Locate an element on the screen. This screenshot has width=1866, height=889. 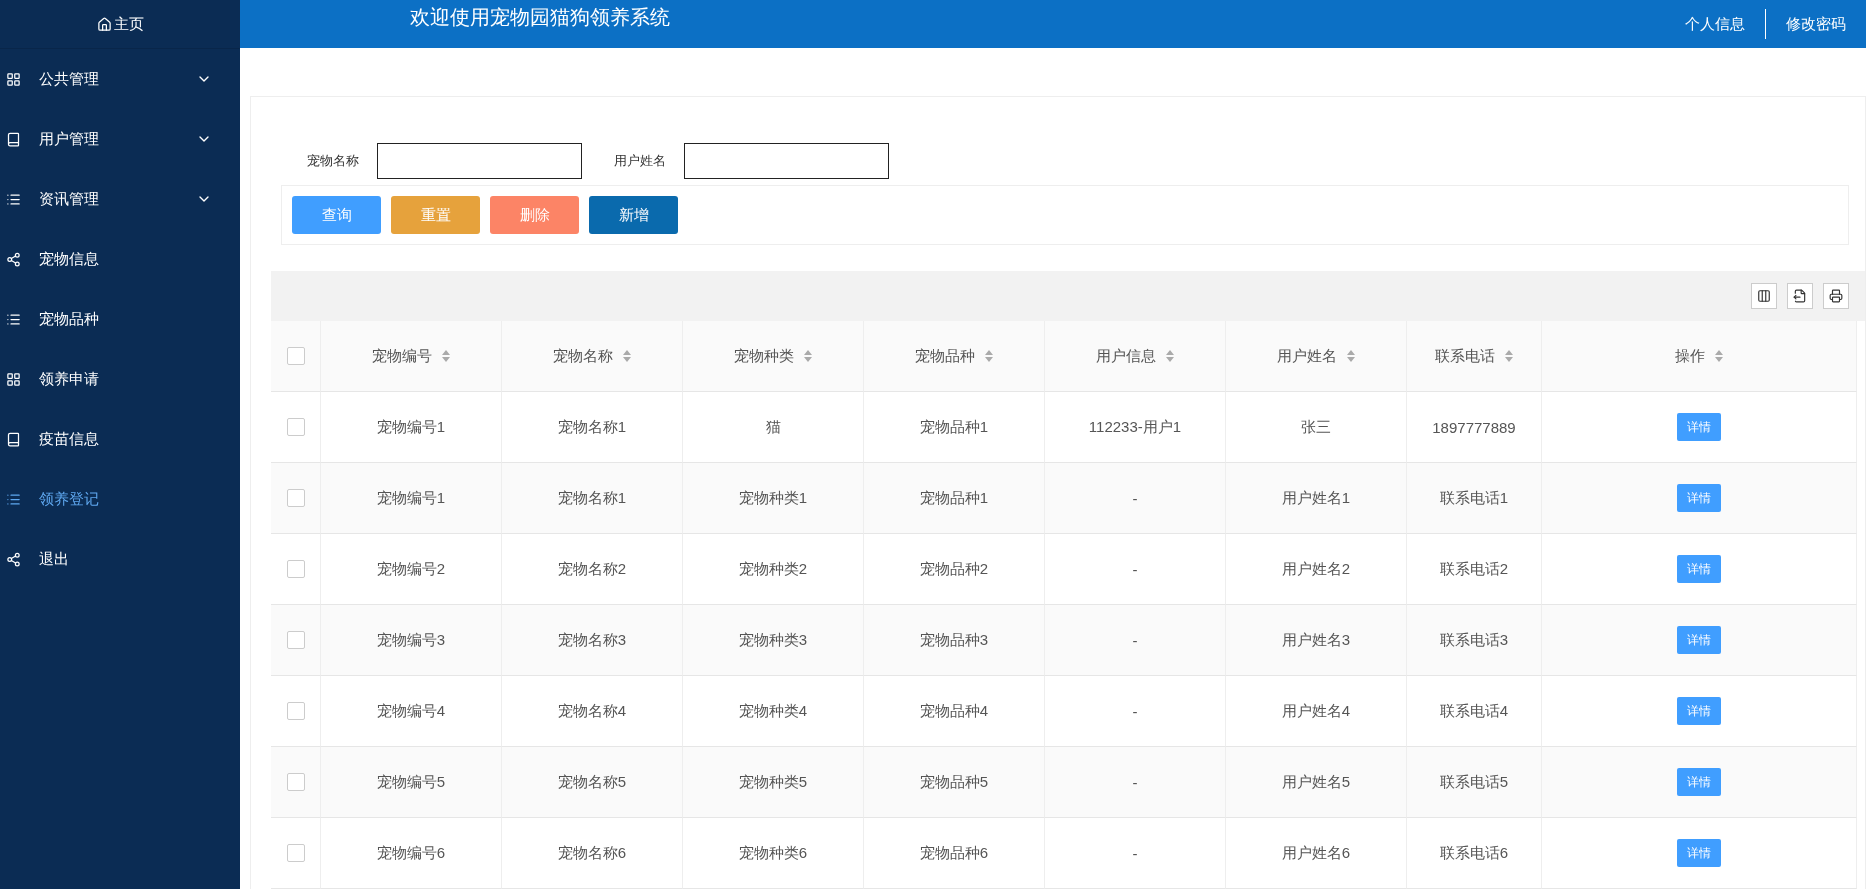
table-cell: 1897777889 is located at coordinates (1474, 427).